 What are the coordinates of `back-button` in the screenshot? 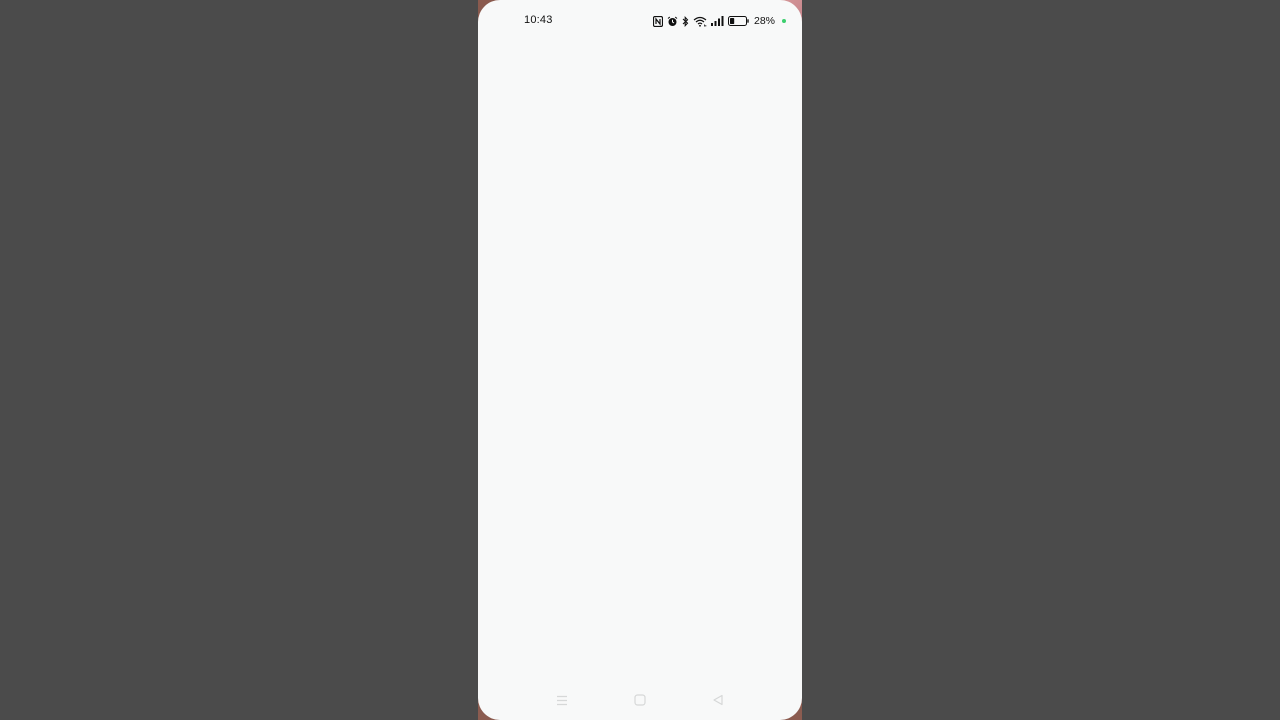 It's located at (718, 700).